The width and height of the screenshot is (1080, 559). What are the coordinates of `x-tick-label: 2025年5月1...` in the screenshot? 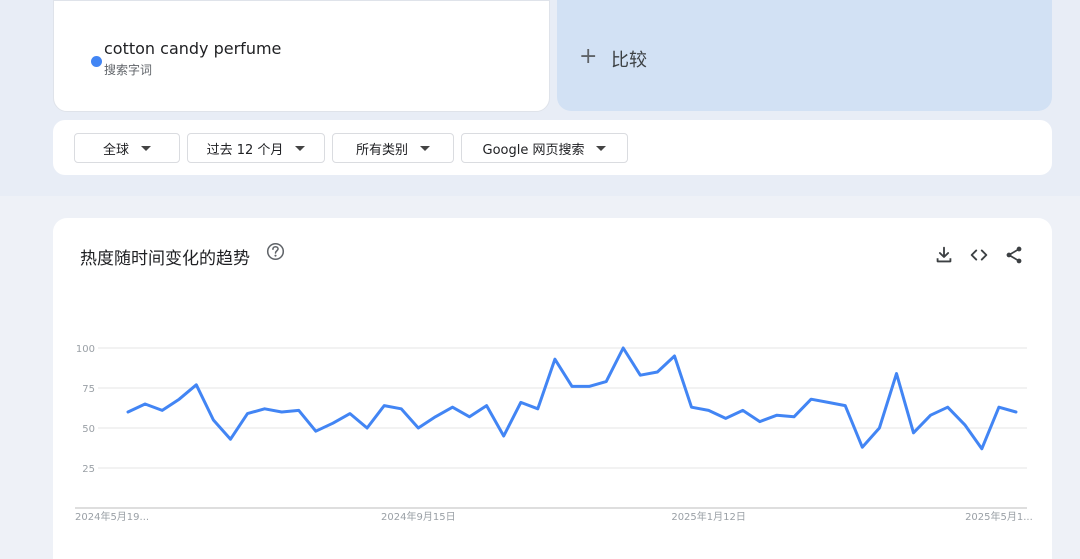 It's located at (999, 516).